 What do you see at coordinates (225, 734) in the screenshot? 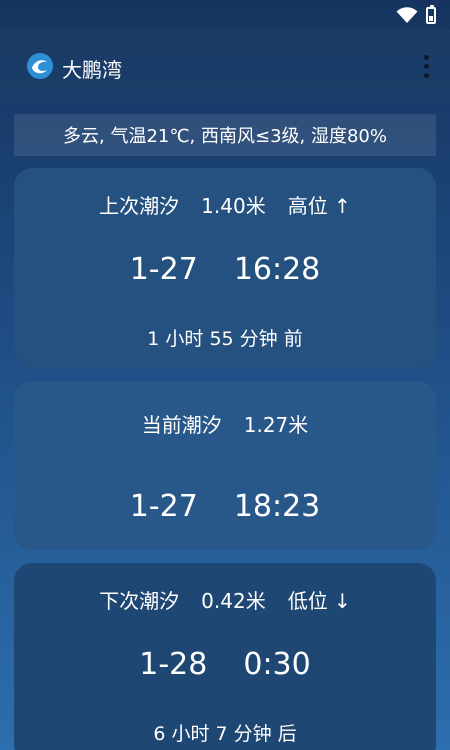
I see `next-tide-relative: 6 小时 7 分钟 后` at bounding box center [225, 734].